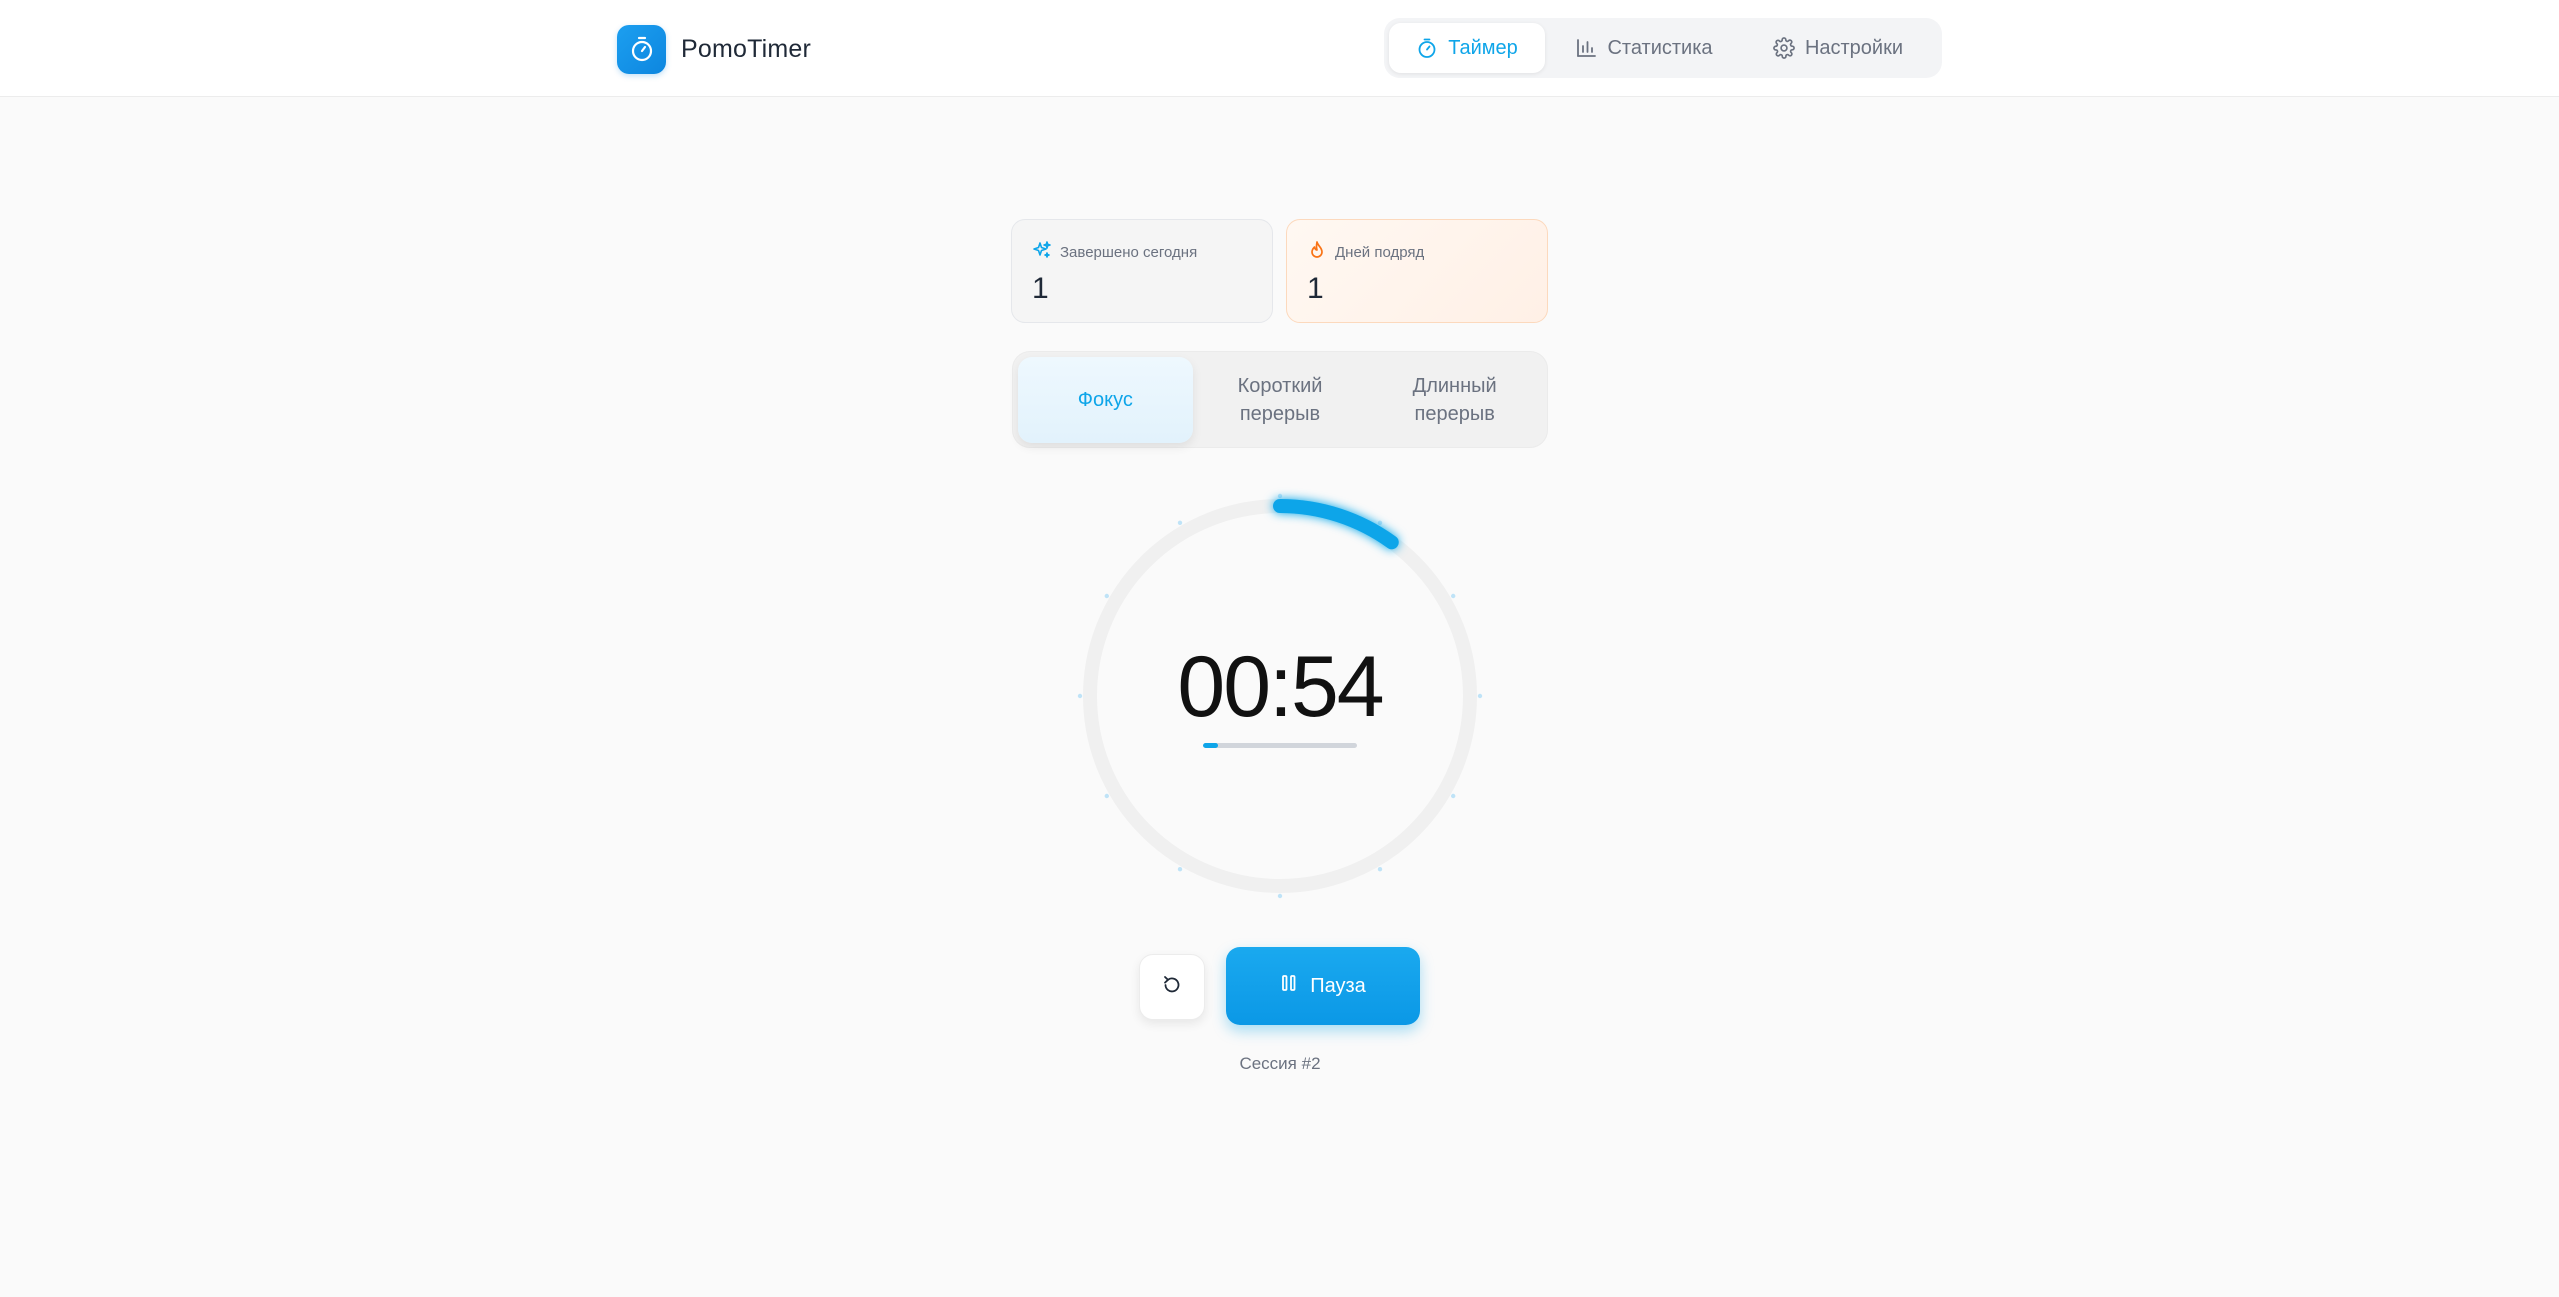  What do you see at coordinates (1483, 47) in the screenshot?
I see `nav-tab-label: Таймер` at bounding box center [1483, 47].